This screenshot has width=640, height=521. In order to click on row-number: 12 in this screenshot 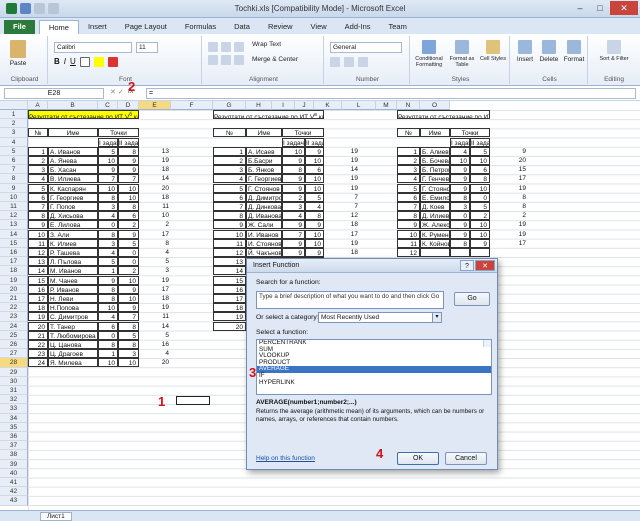, I will do `click(408, 252)`.